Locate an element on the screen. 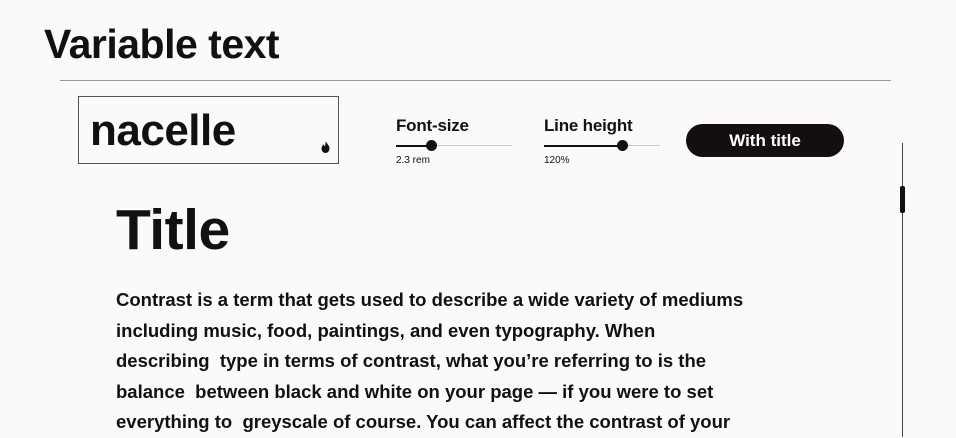 Image resolution: width=956 pixels, height=438 pixels. font-size-control: Font-size 2.3 rem is located at coordinates (454, 141).